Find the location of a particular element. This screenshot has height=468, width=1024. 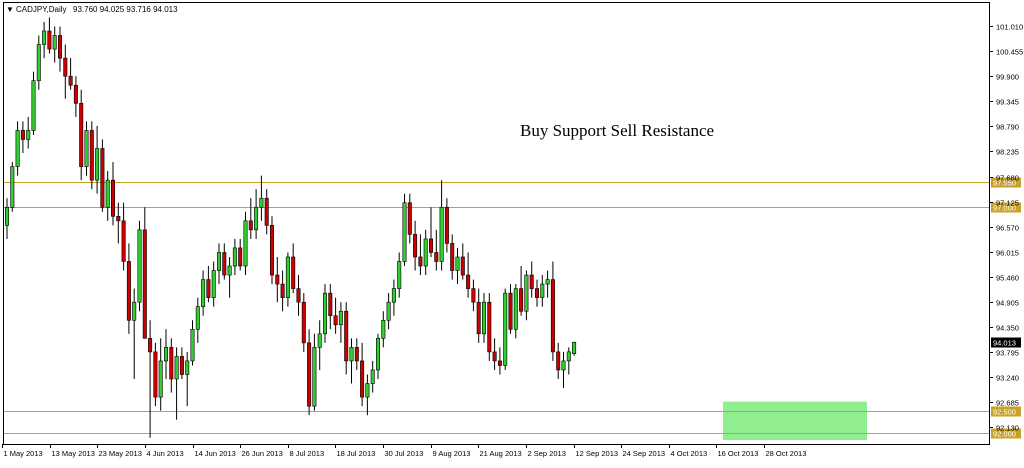

x-tick-label: 30 Jul 2013 is located at coordinates (404, 453).